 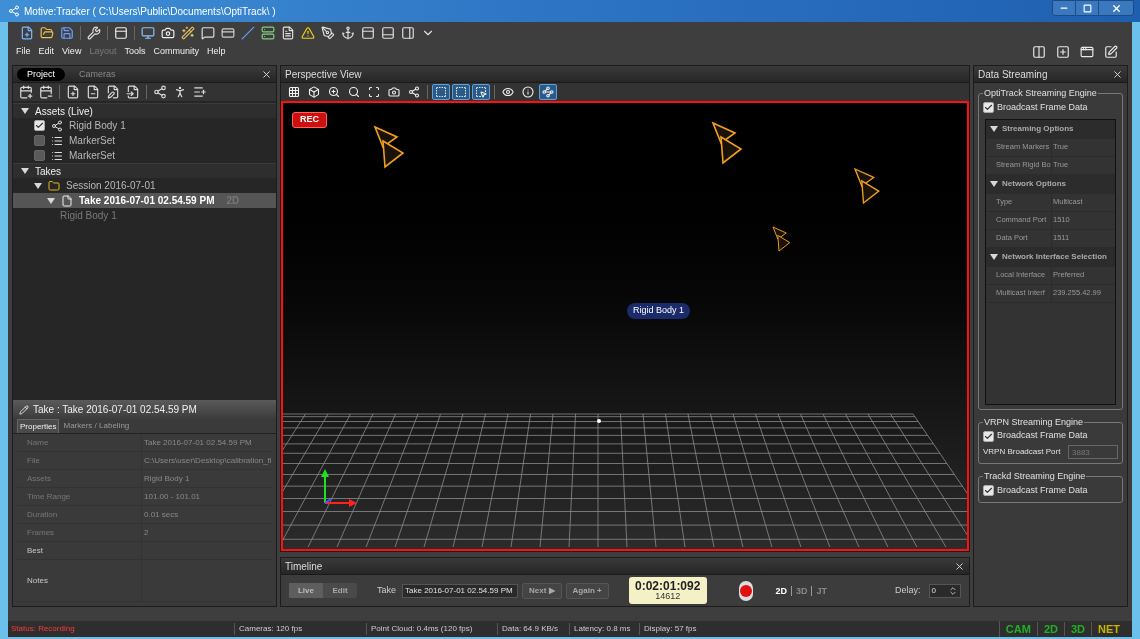 I want to click on calendar-minus-icon, so click(x=46, y=92).